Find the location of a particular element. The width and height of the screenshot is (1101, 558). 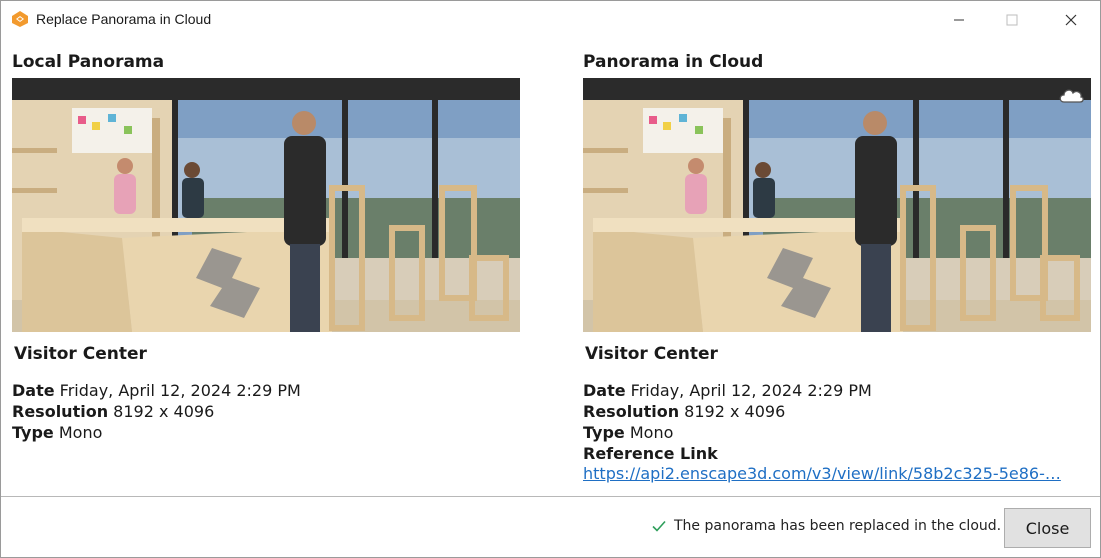

cloud-date-row: Date Friday, April 12, 2024 2:29 PM is located at coordinates (727, 390).